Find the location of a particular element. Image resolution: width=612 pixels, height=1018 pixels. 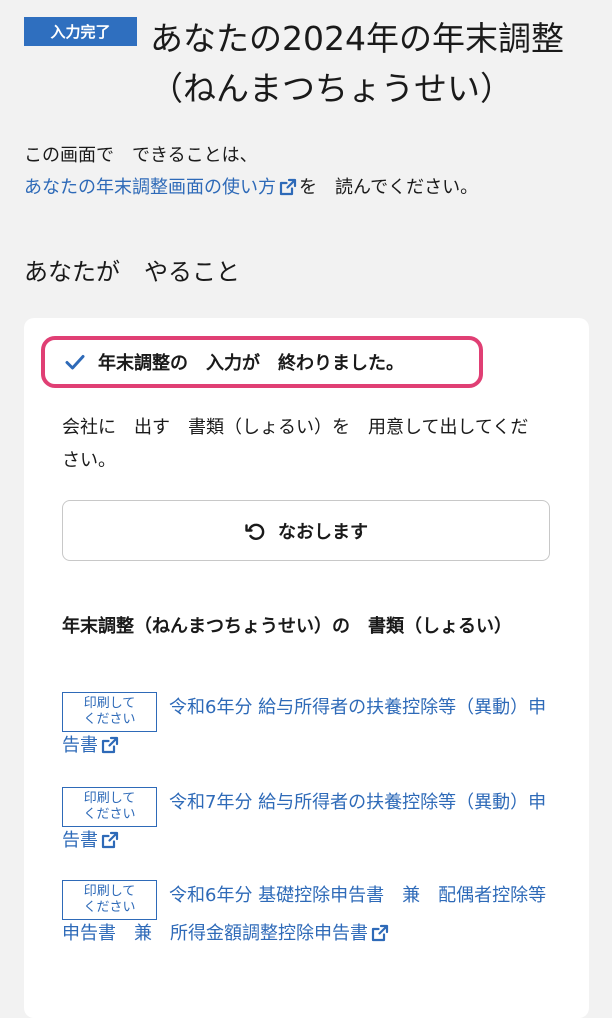

page-header: 入力完了 あなたの2024年の年末調整（ねんまつちょうせい） is located at coordinates (306, 60).